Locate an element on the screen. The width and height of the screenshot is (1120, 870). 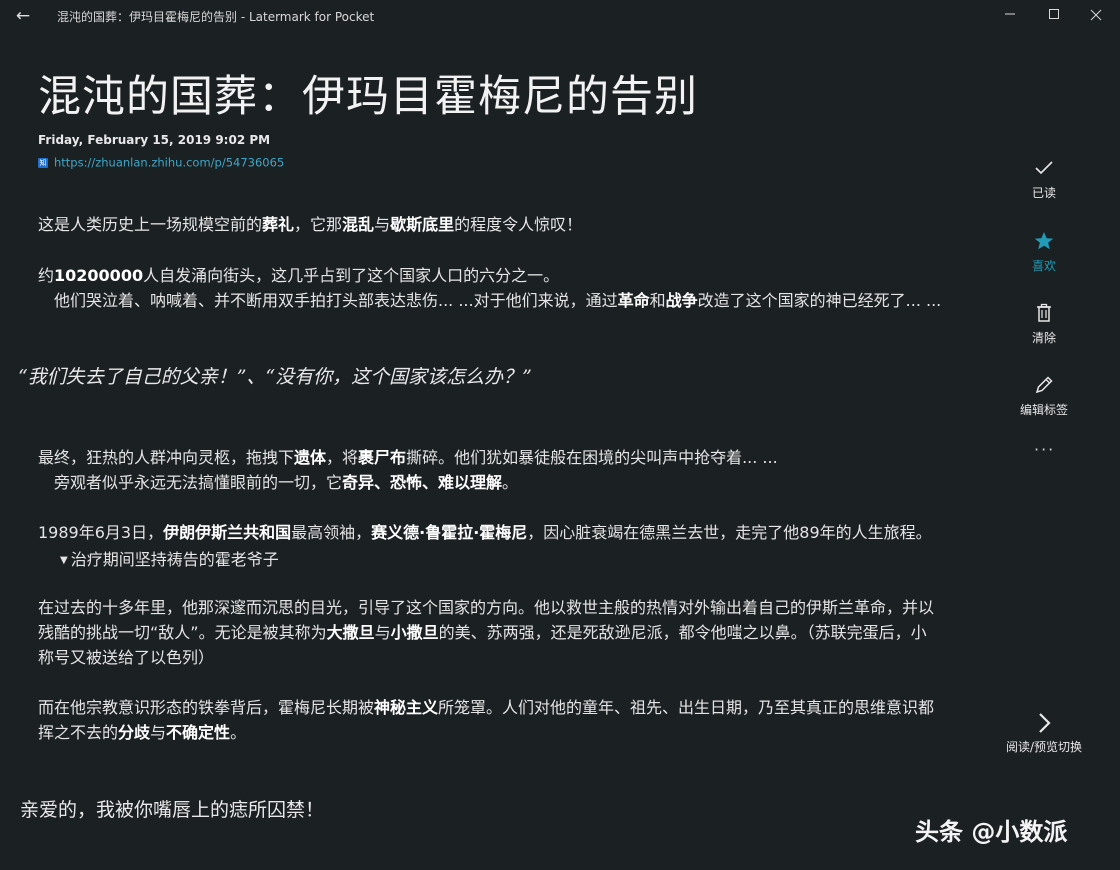
watermark: 头条 @小数派 is located at coordinates (991, 832).